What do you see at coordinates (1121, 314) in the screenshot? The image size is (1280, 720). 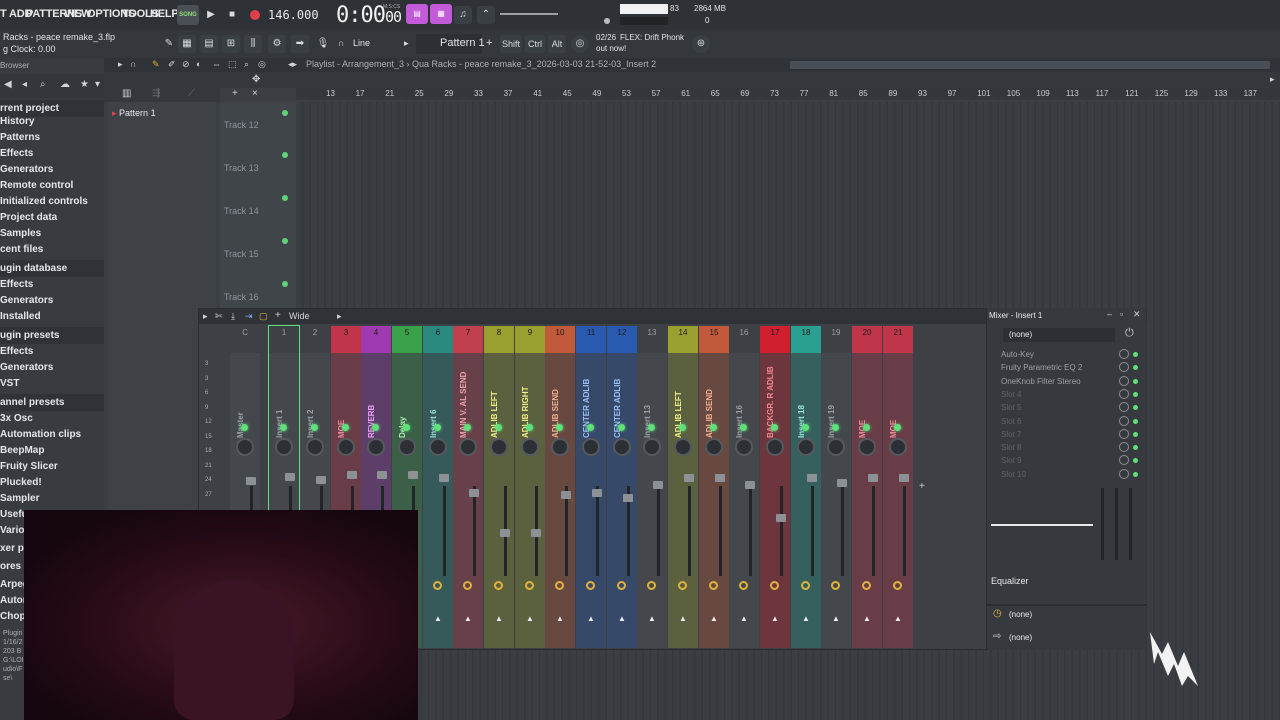 I see `maximize-icon: ▫` at bounding box center [1121, 314].